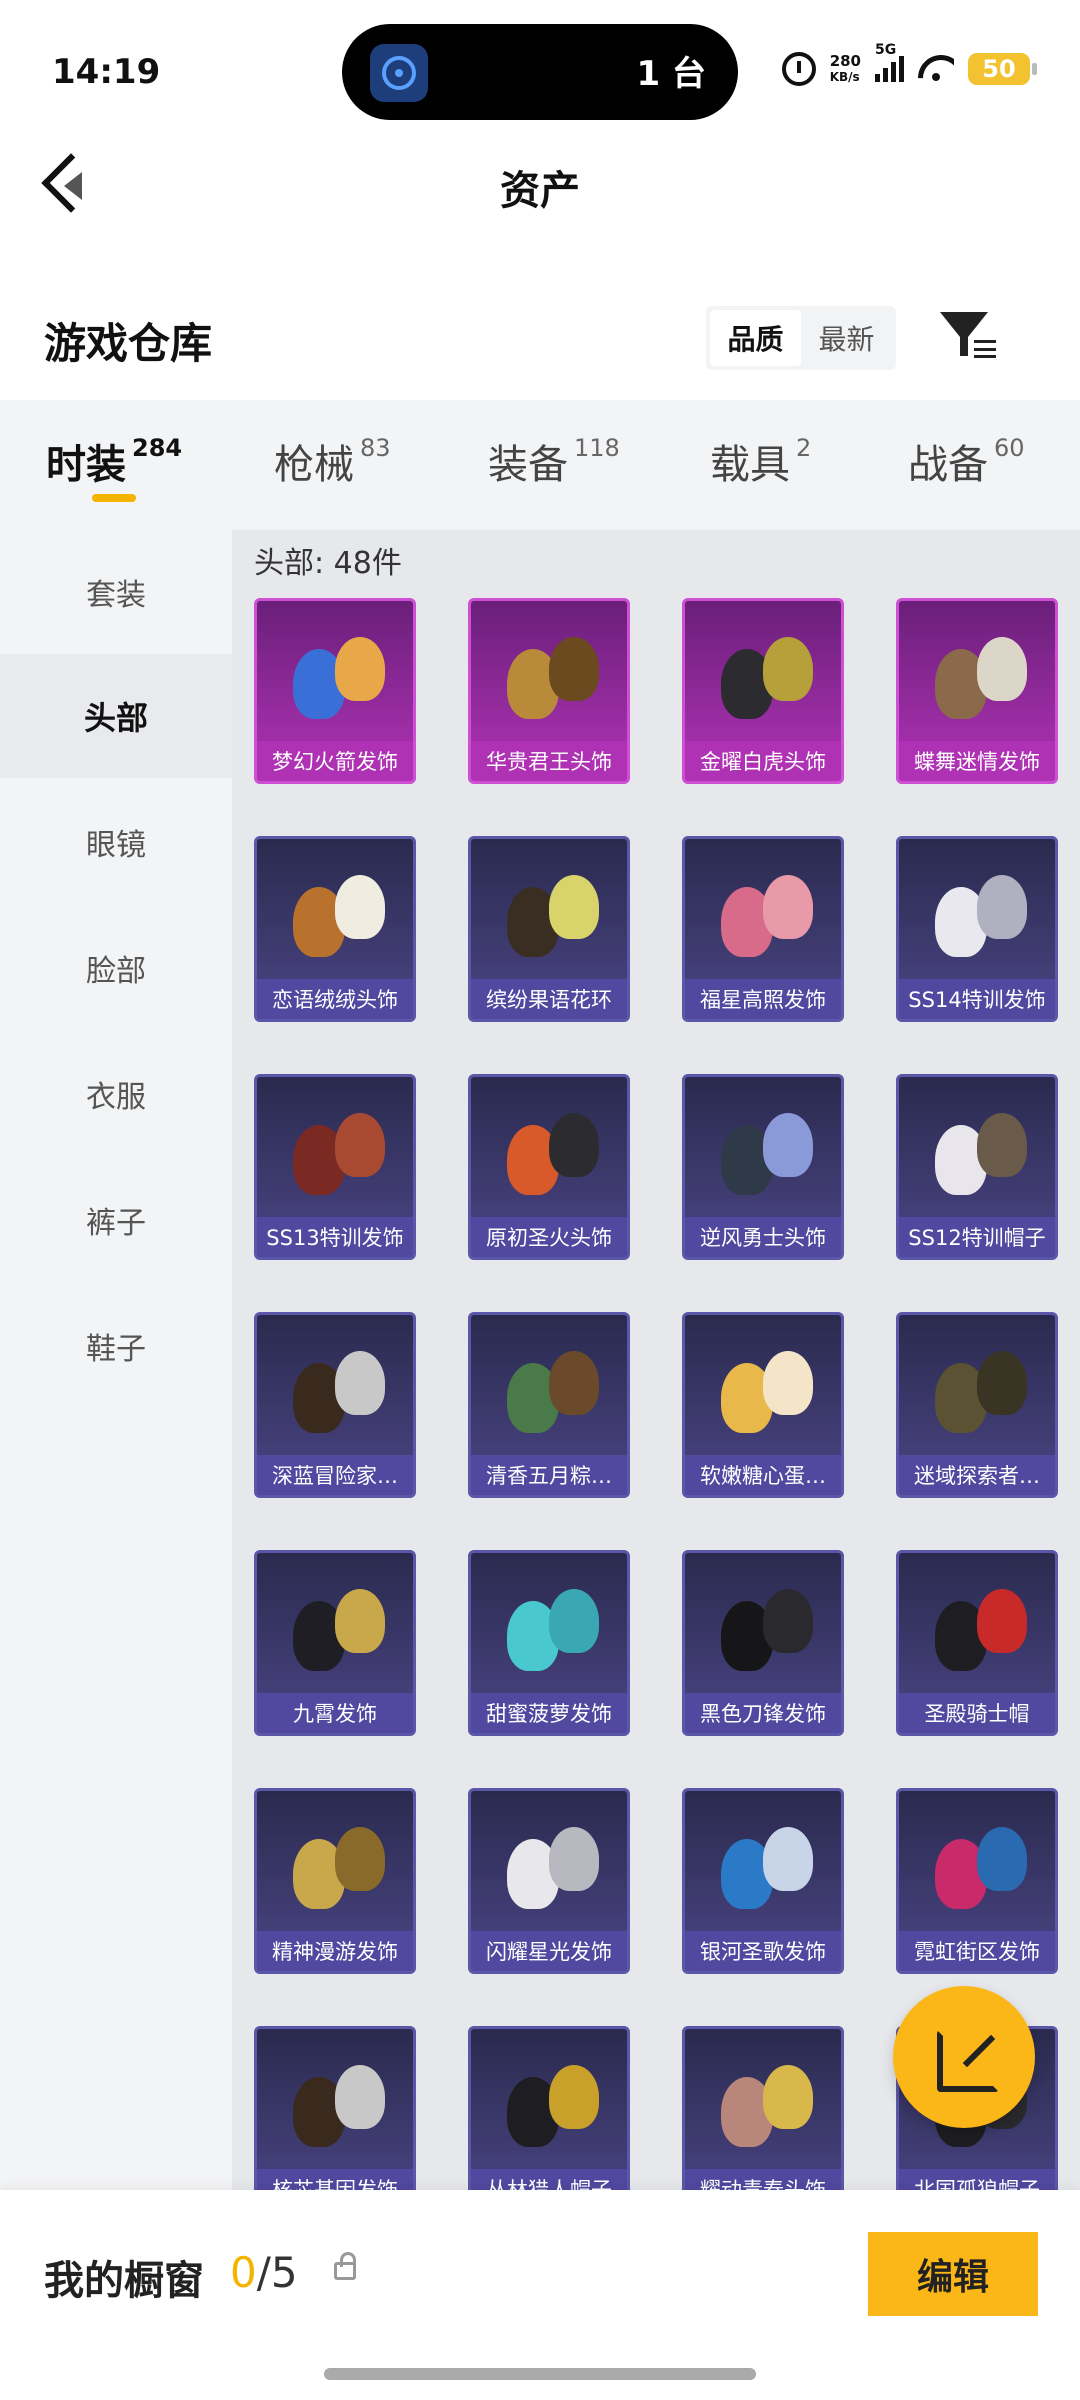 Image resolution: width=1080 pixels, height=2400 pixels. I want to click on item-card: 九霄发饰, so click(335, 1643).